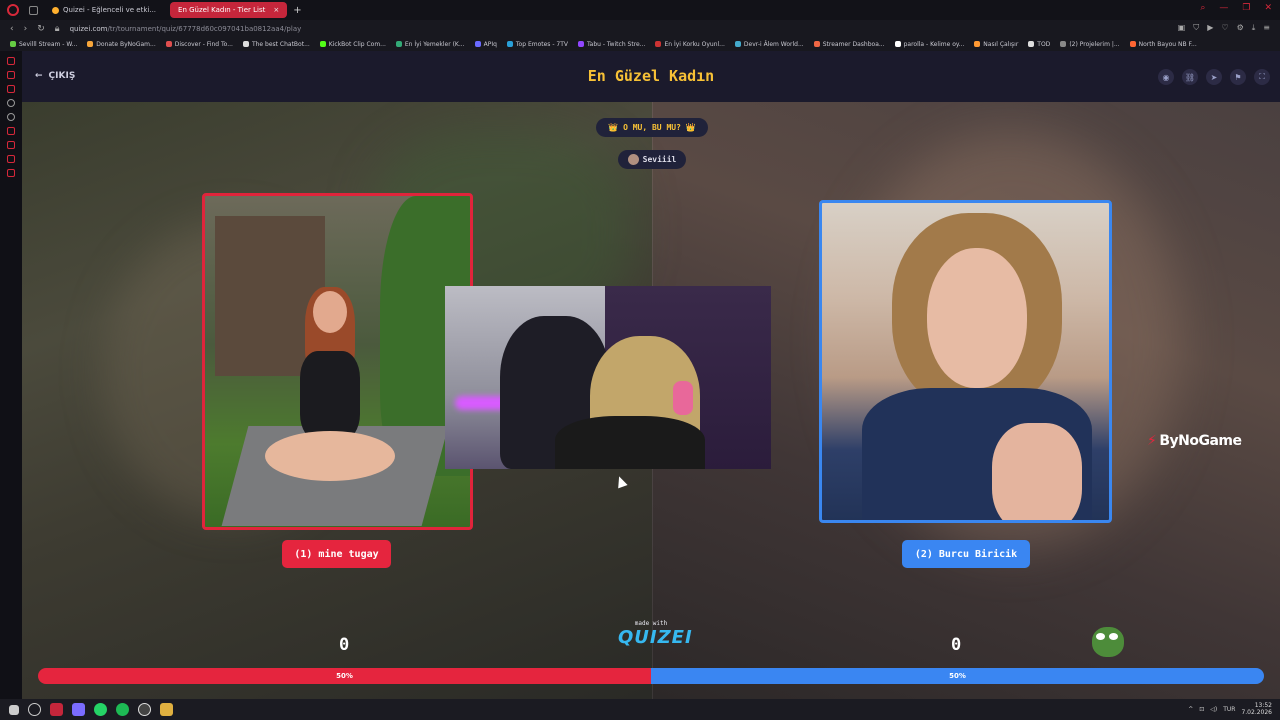  Describe the element at coordinates (651, 76) in the screenshot. I see `app-header: ← ÇIKIŞ En Güzel Kadın ◉ ⛓ ➤ ⚑ ⛶` at that location.